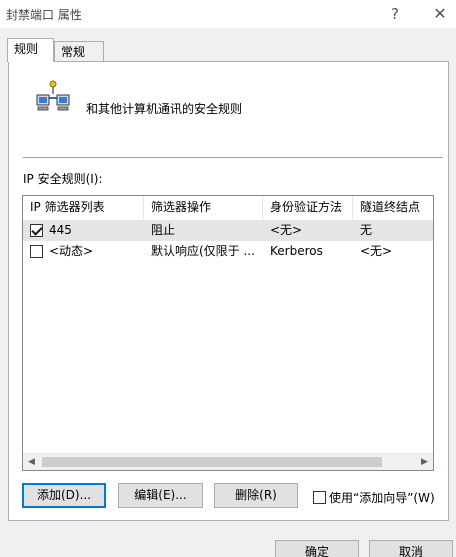  What do you see at coordinates (317, 548) in the screenshot?
I see `ok-button: 确定` at bounding box center [317, 548].